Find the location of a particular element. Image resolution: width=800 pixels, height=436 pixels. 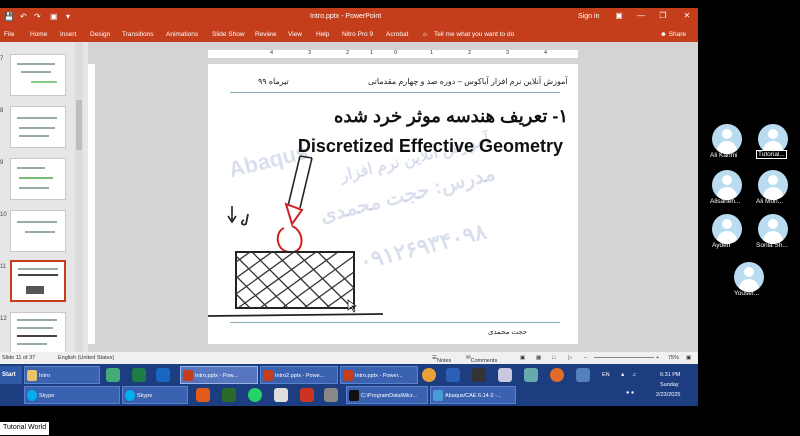

contact-zone is located at coordinates (289, 239).